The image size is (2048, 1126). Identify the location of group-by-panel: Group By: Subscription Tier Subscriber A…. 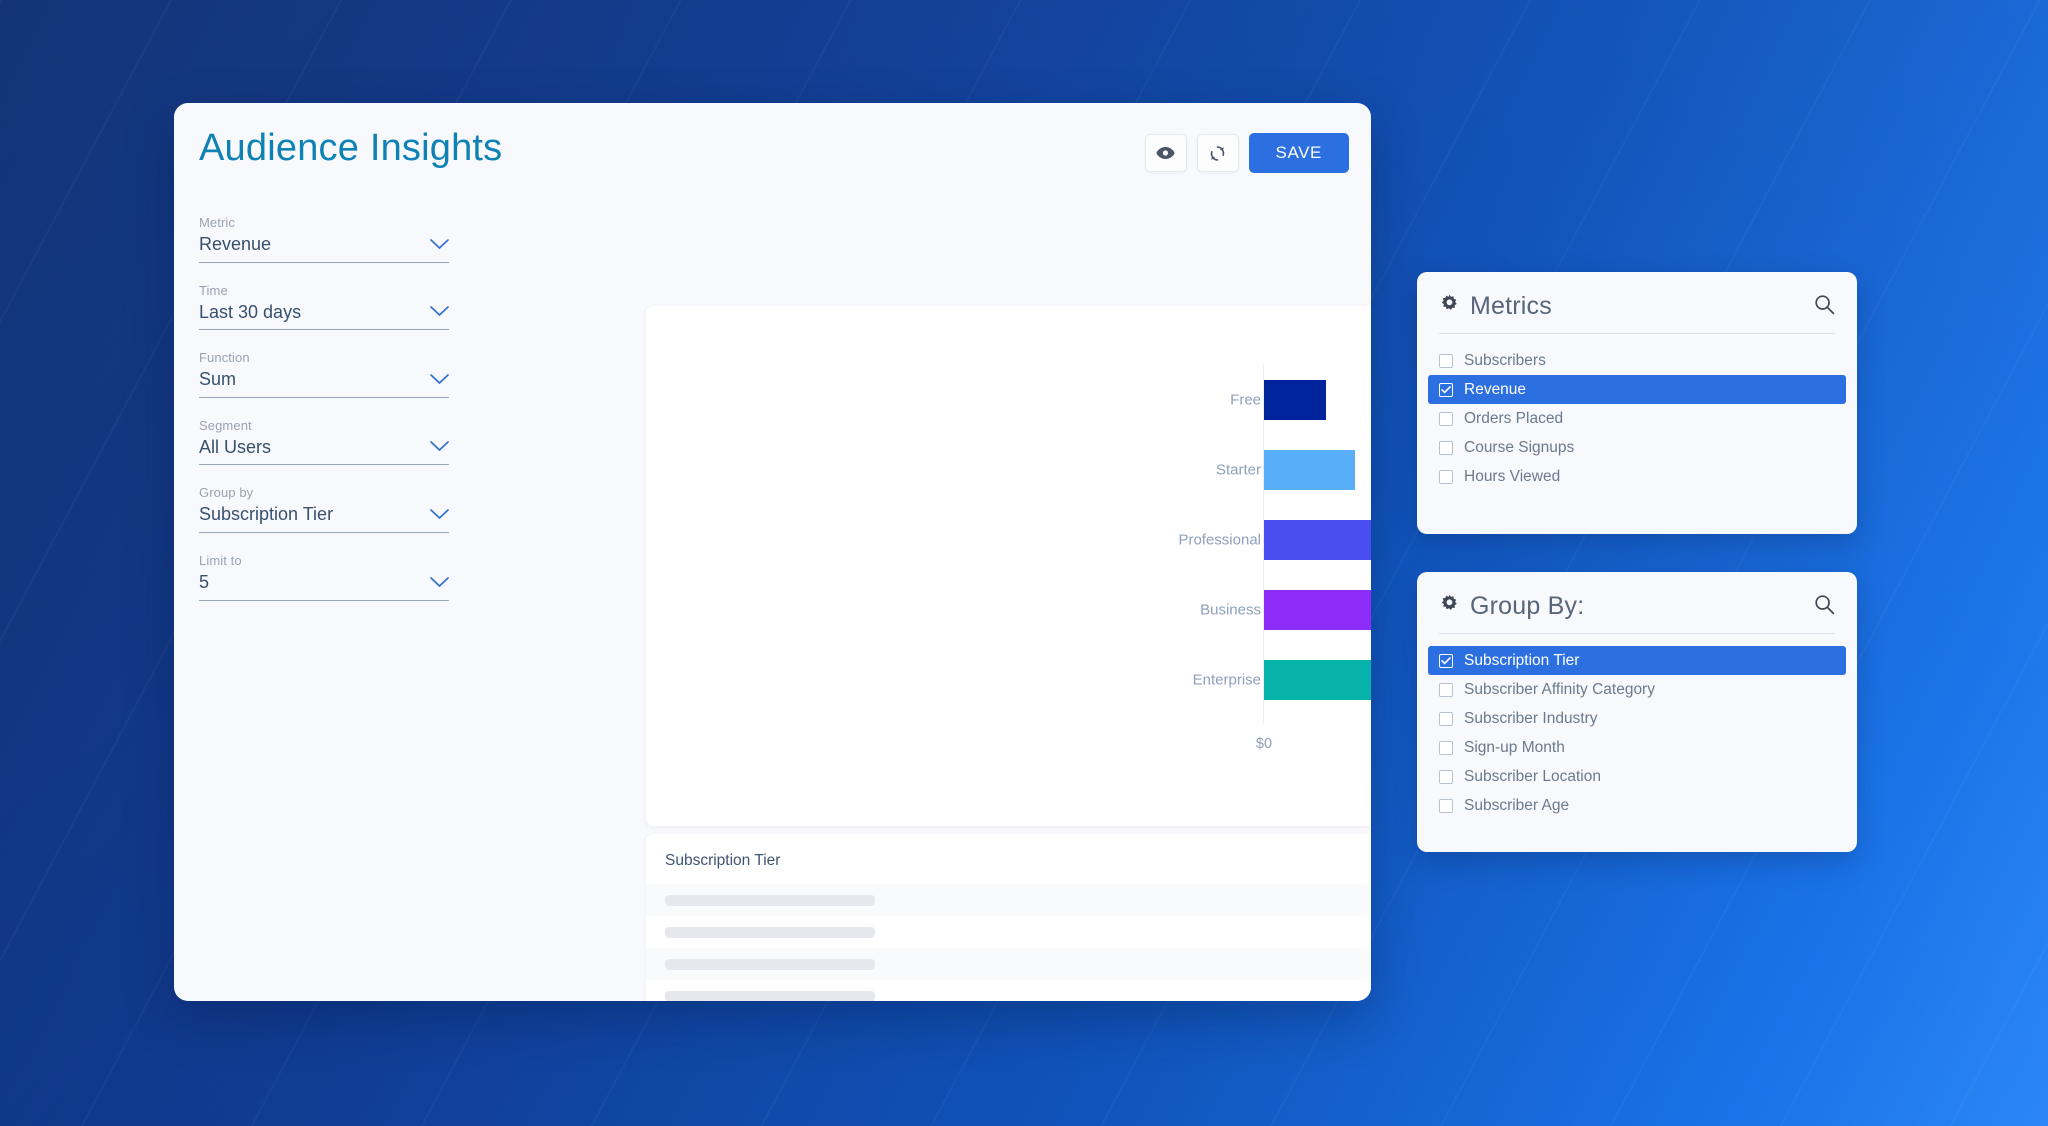
(1637, 712).